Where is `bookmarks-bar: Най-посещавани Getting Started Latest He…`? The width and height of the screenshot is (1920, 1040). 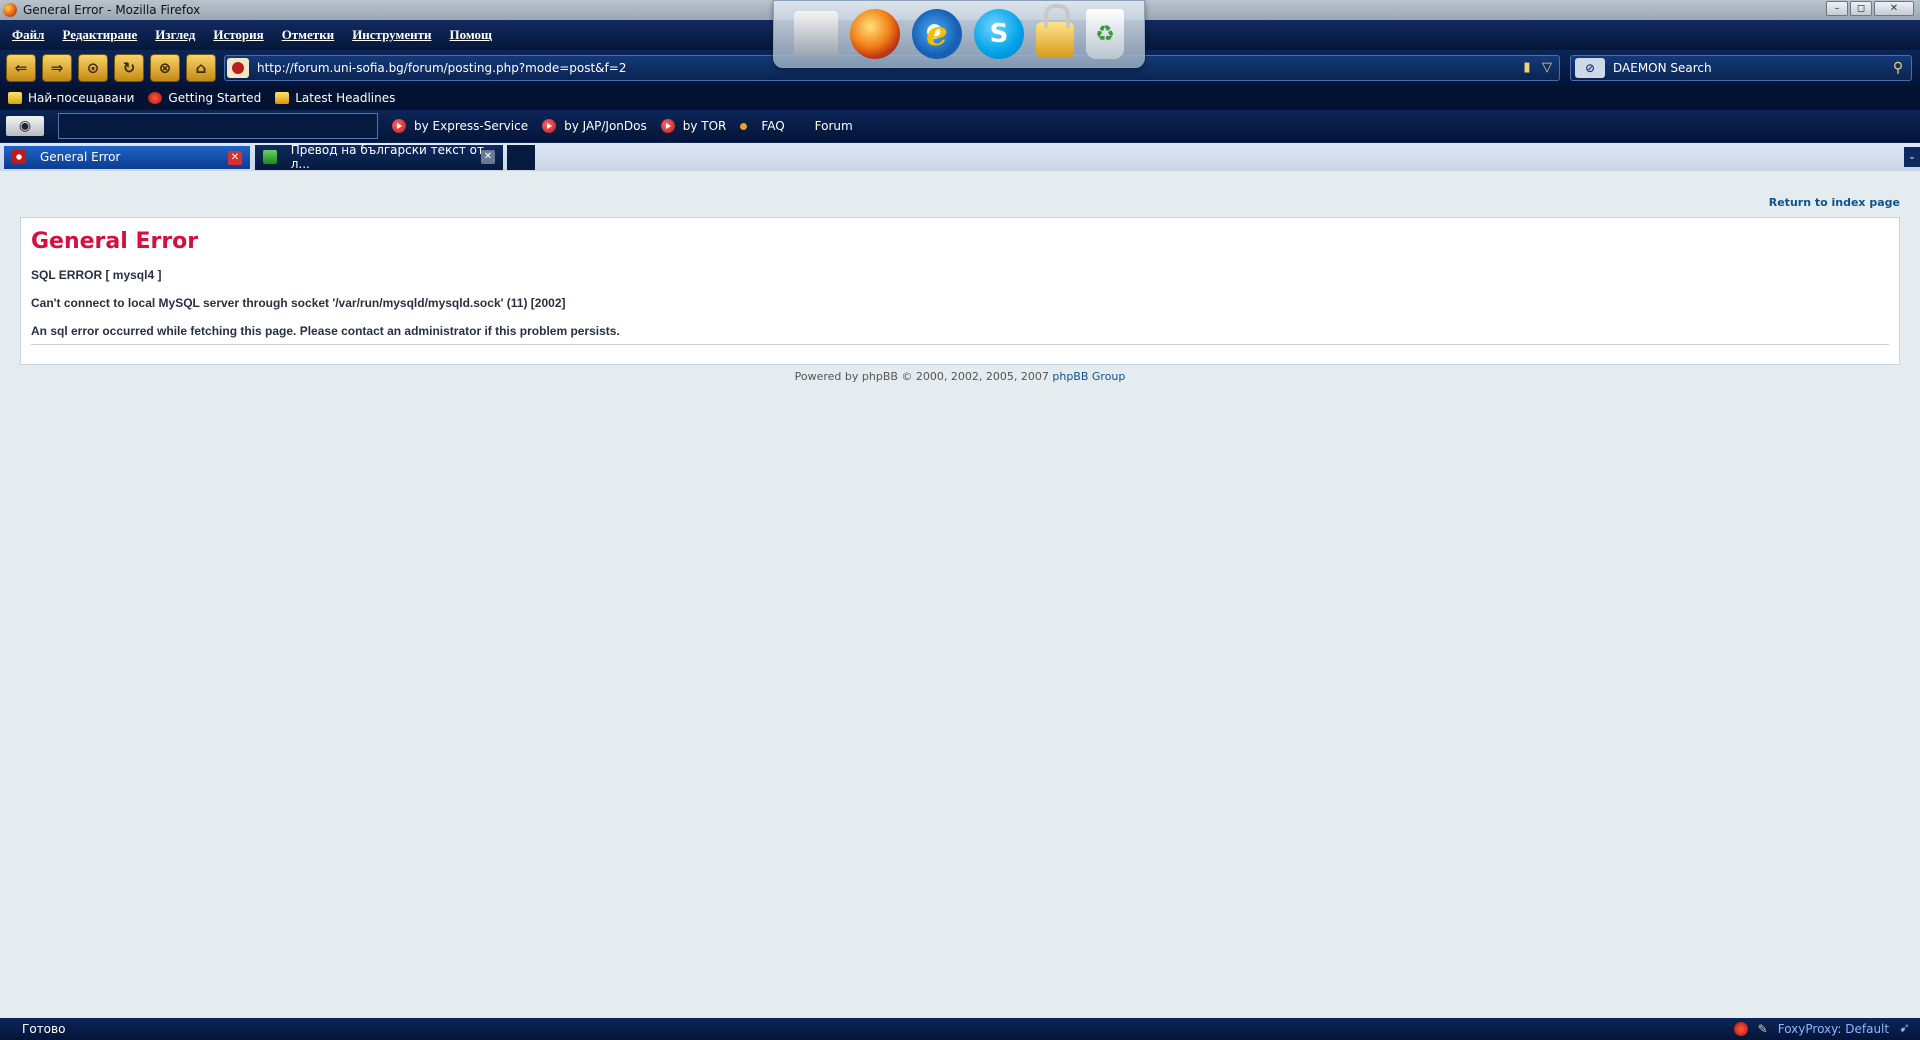
bookmarks-bar: Най-посещавани Getting Started Latest He… is located at coordinates (960, 98).